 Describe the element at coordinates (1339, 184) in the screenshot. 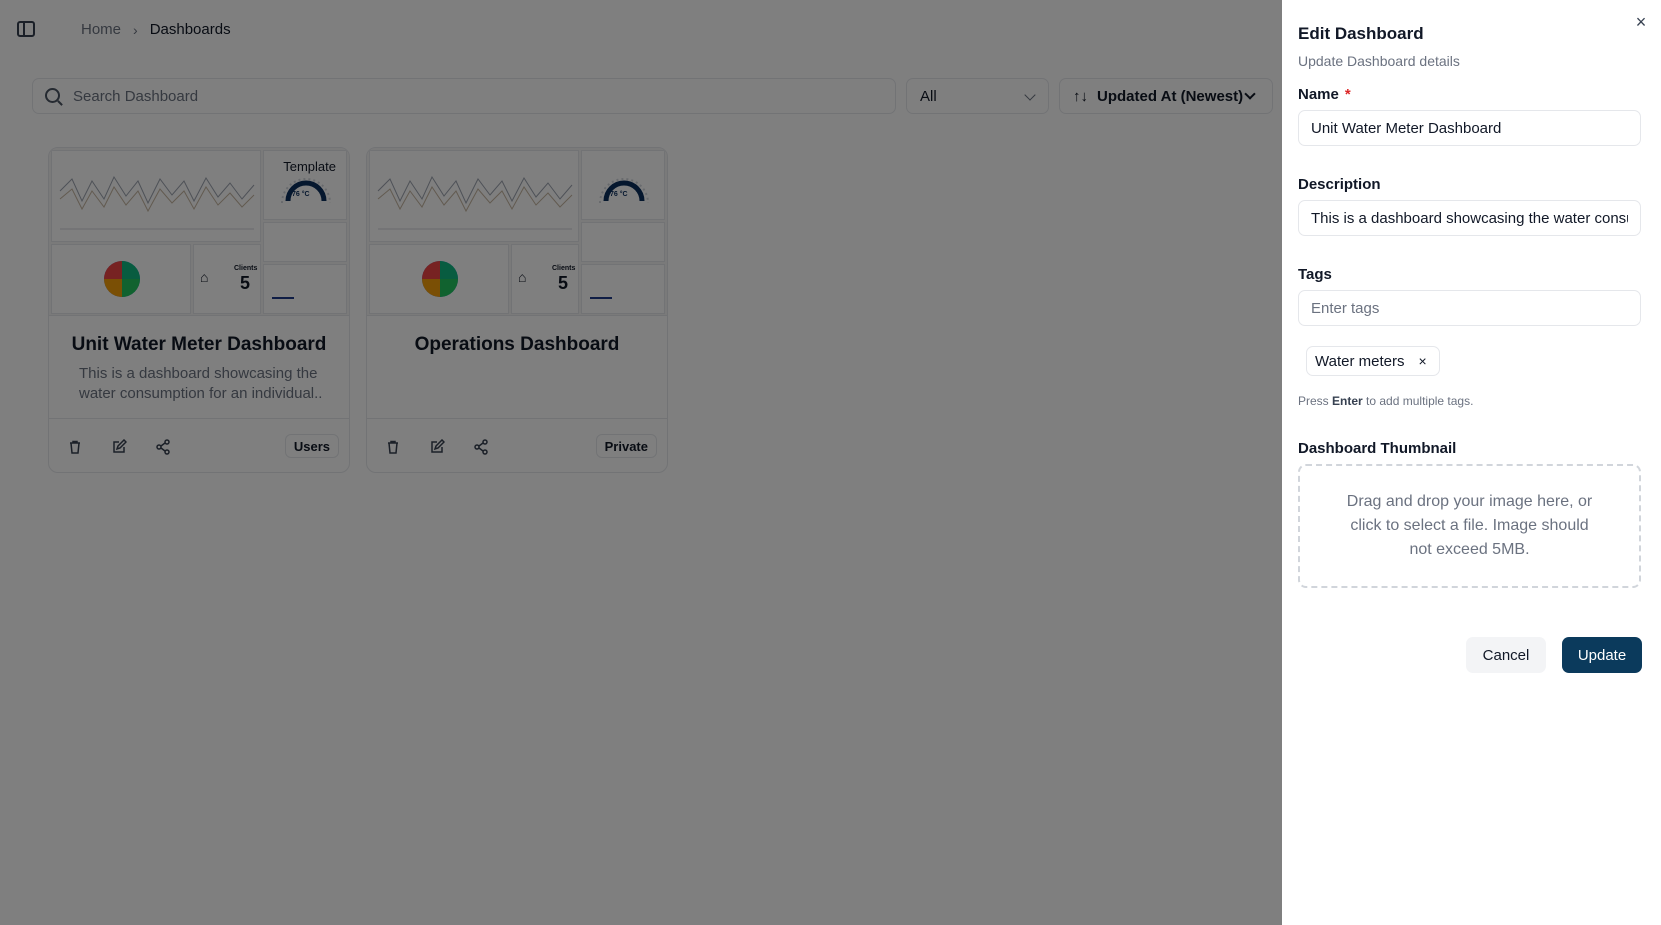

I see `description-label: Description` at that location.